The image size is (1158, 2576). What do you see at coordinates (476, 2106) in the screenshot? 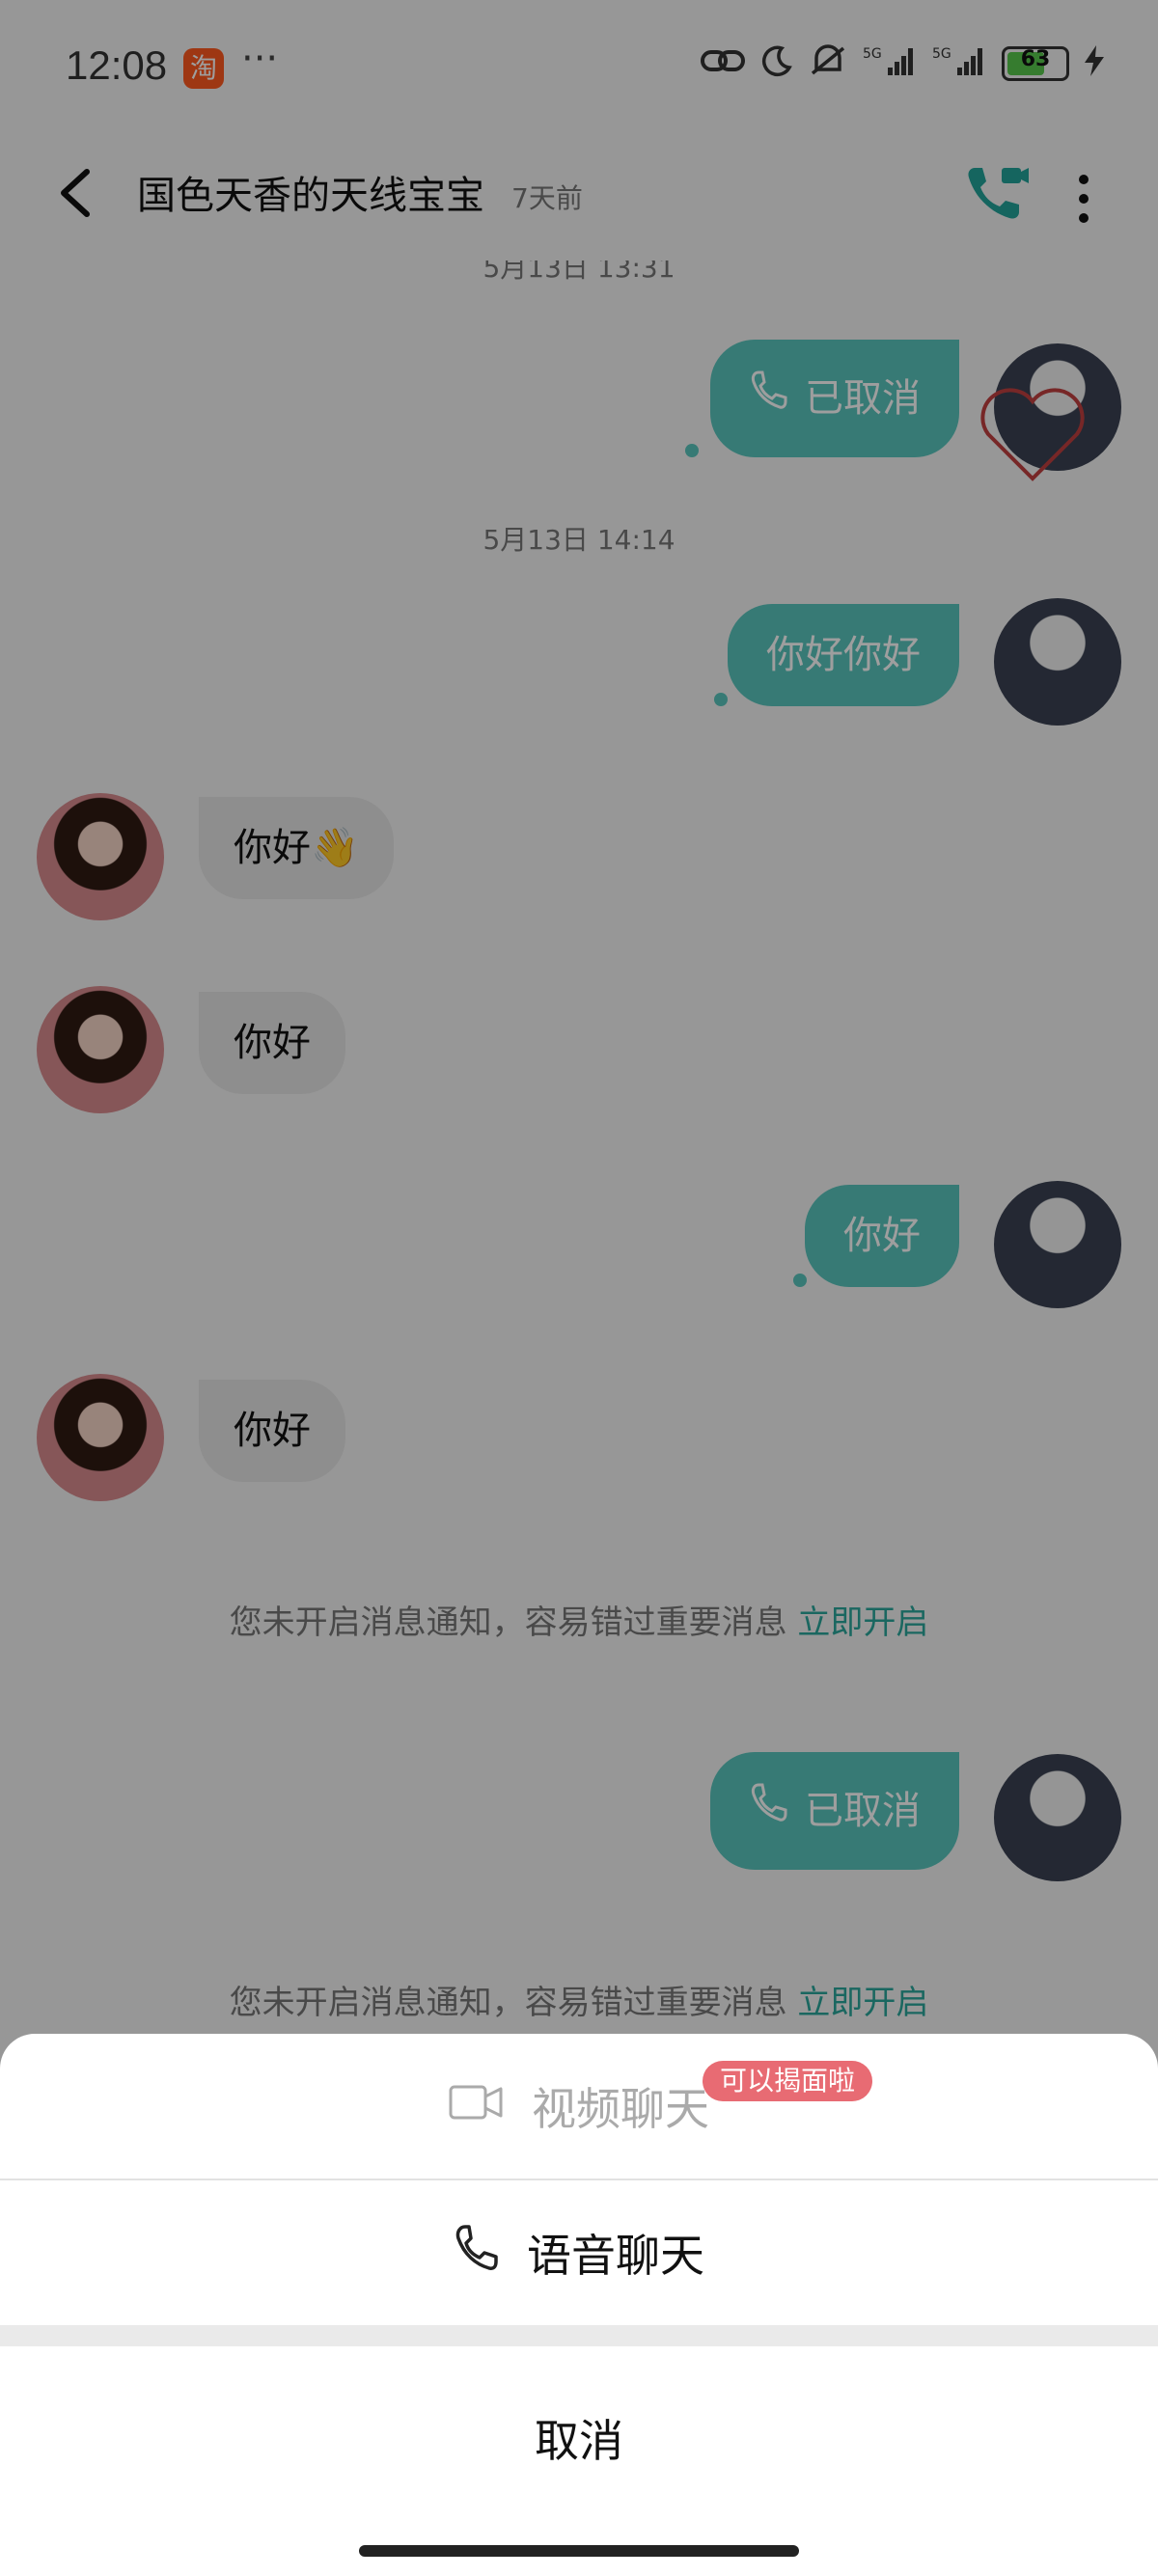
I see `video-camera-icon` at bounding box center [476, 2106].